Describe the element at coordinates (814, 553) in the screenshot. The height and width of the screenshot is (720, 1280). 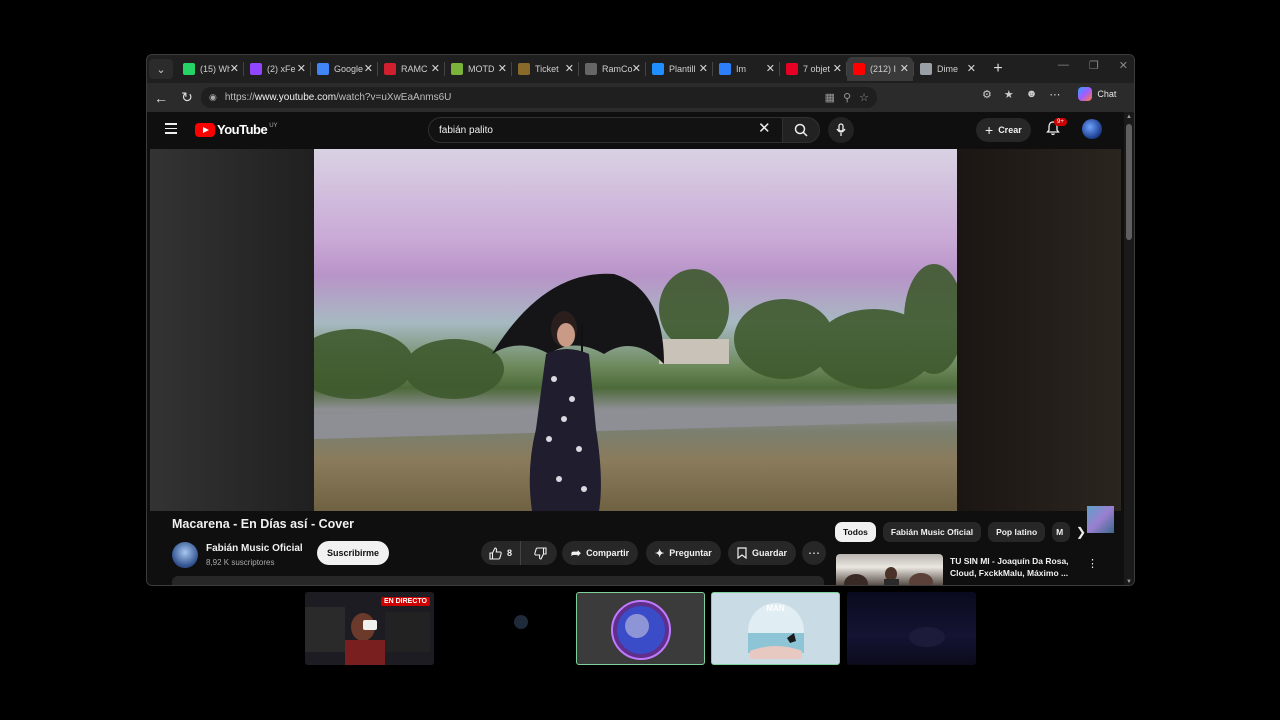
I see `more-actions-icon: ⋯` at that location.